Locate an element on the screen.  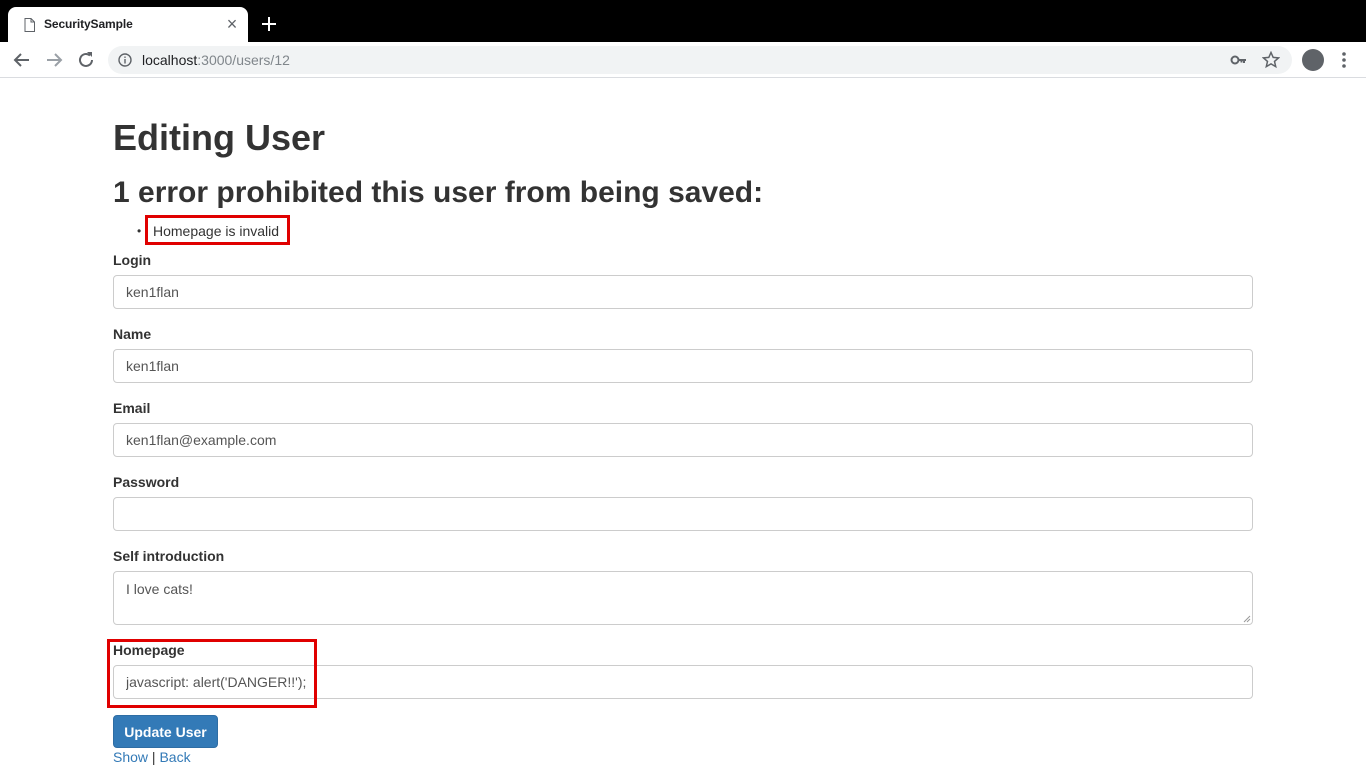
tab-title: SecuritySample is located at coordinates (88, 24).